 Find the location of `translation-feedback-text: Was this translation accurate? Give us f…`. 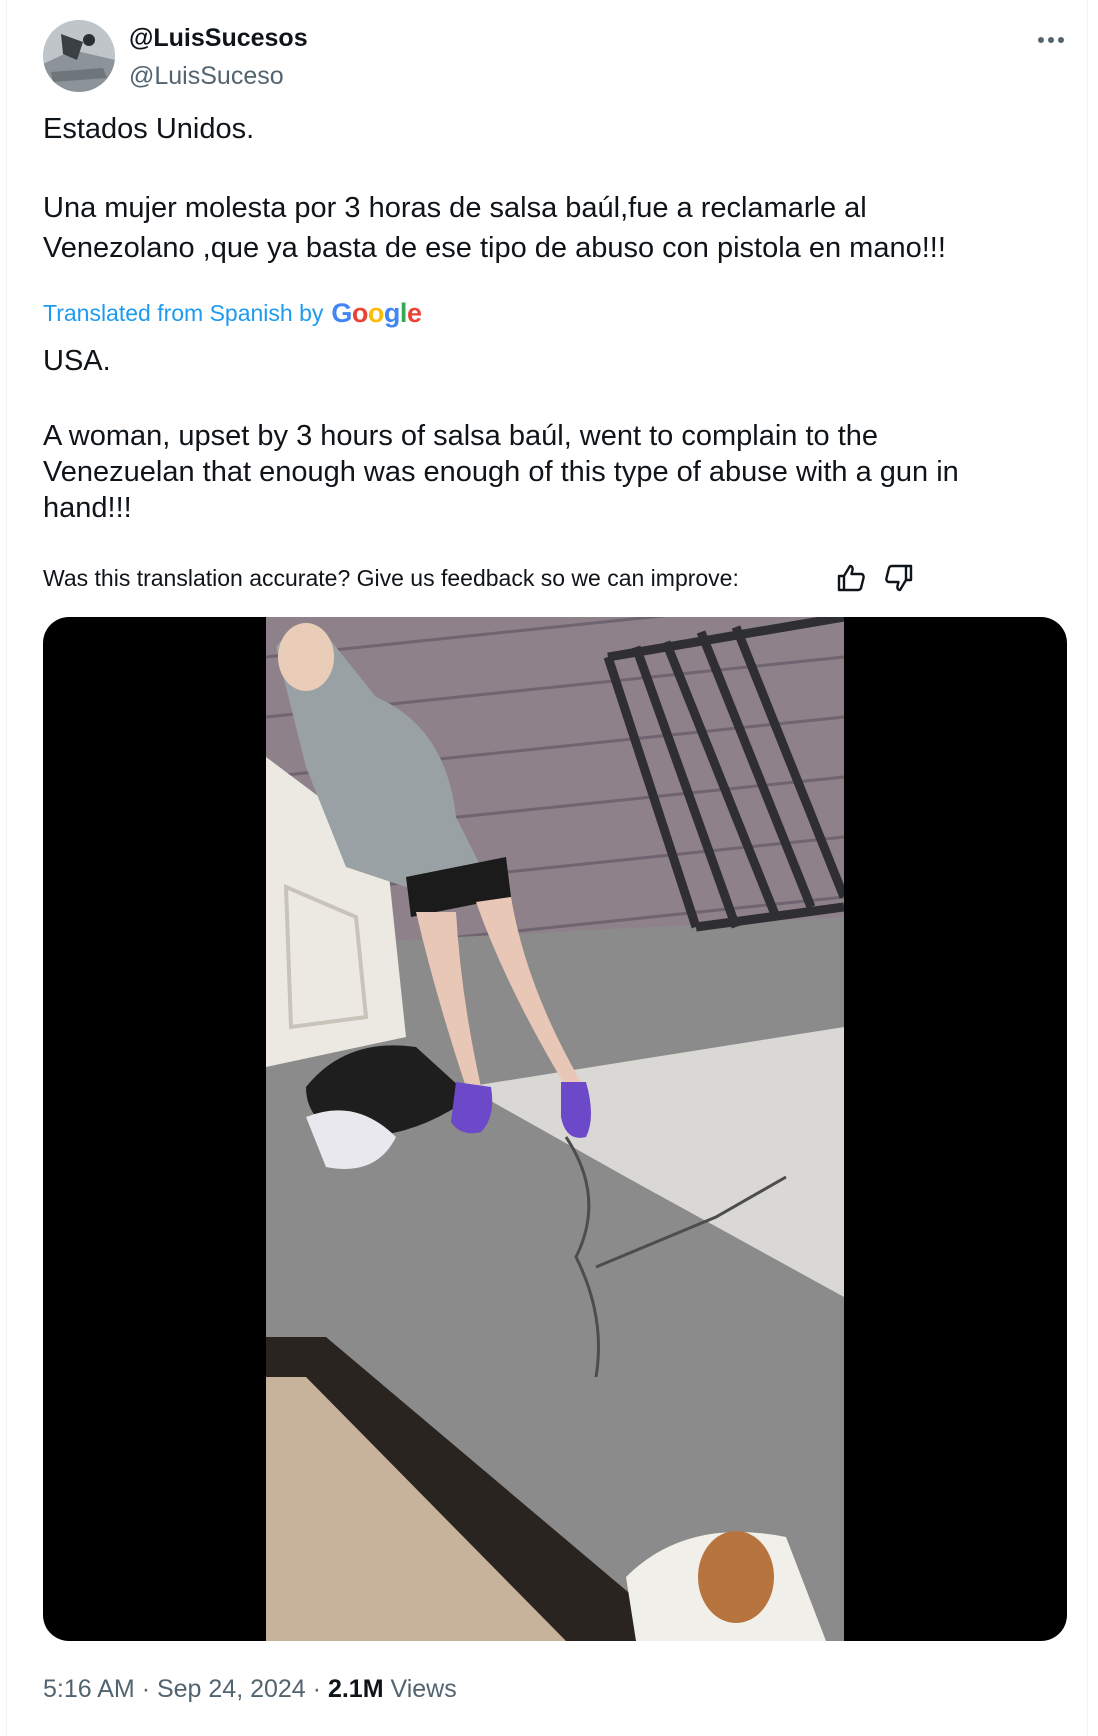

translation-feedback-text: Was this translation accurate? Give us f… is located at coordinates (391, 578).